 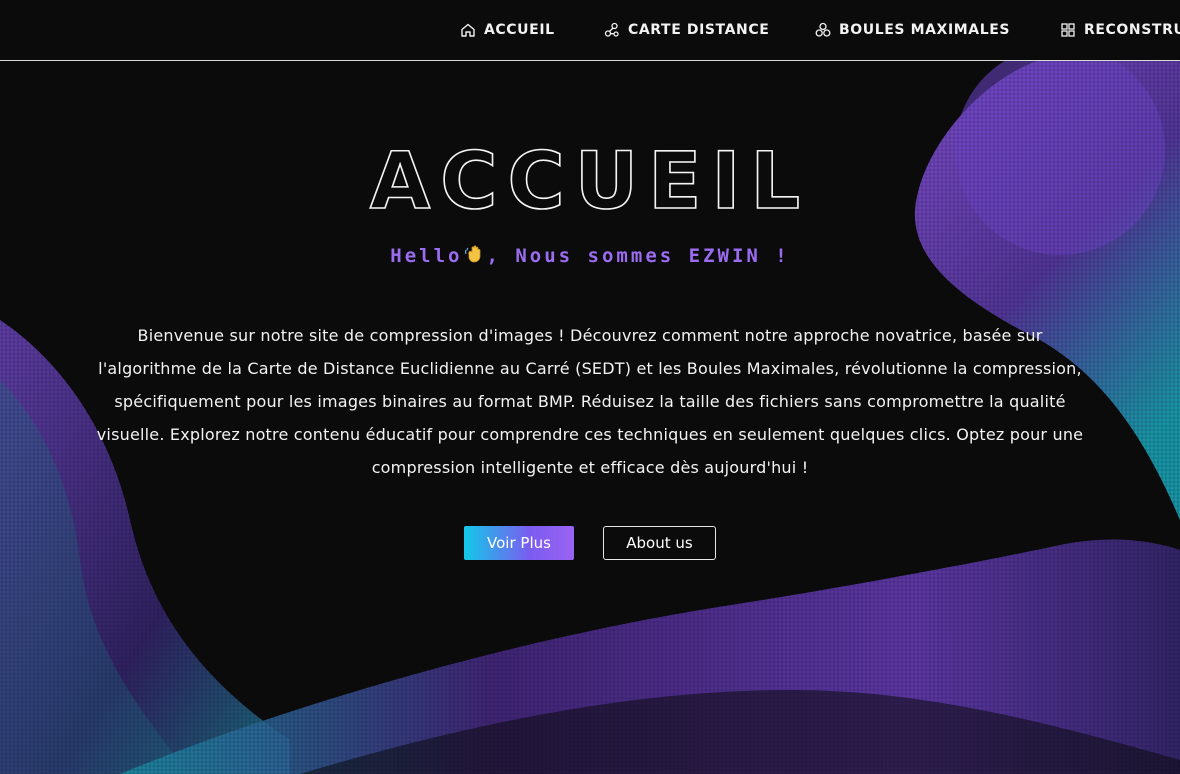 What do you see at coordinates (638, 256) in the screenshot?
I see `subtitle-rest: , Nous sommes EZWIN !` at bounding box center [638, 256].